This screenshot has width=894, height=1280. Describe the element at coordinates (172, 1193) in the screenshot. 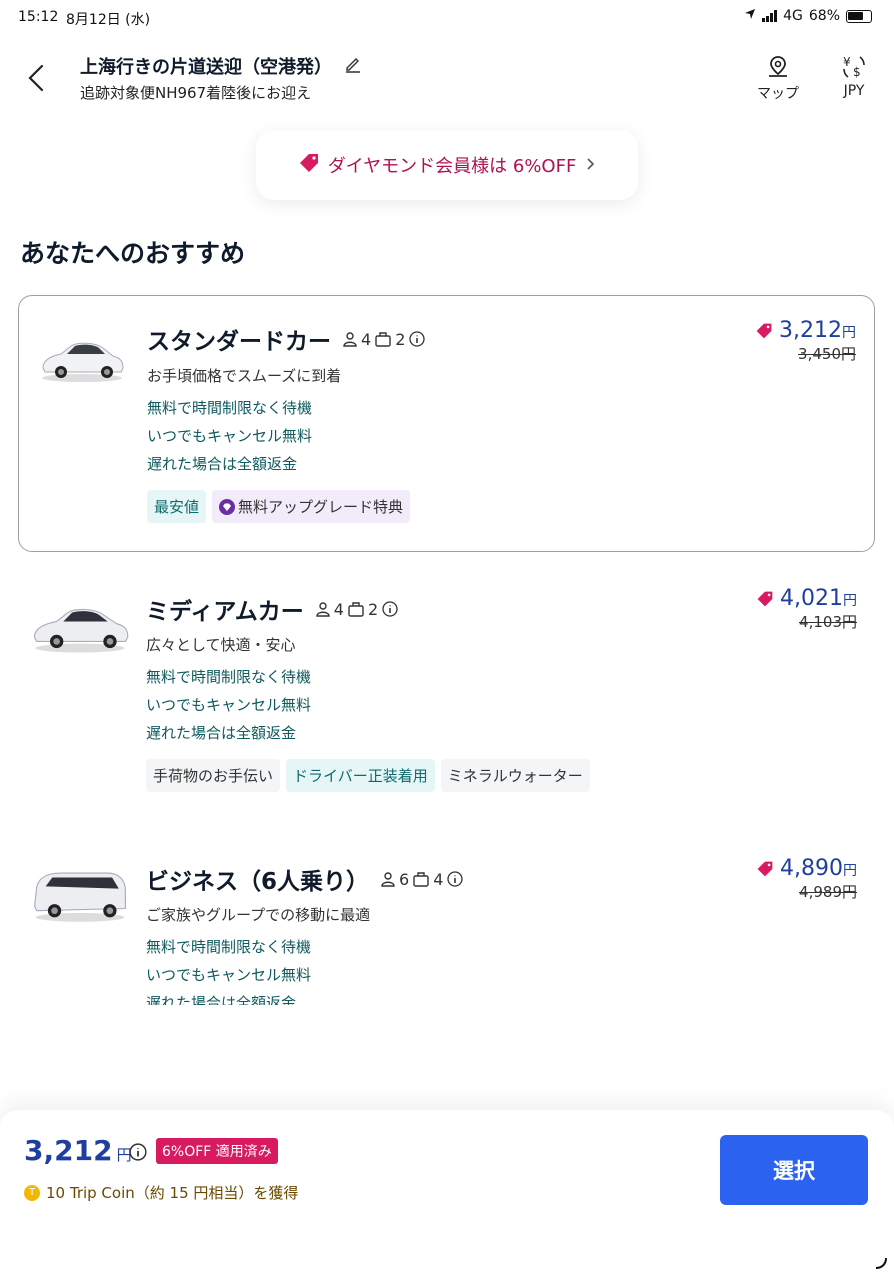

I see `trip-coin-text: 10 Trip Coin（約 15 円相当）を獲得` at that location.